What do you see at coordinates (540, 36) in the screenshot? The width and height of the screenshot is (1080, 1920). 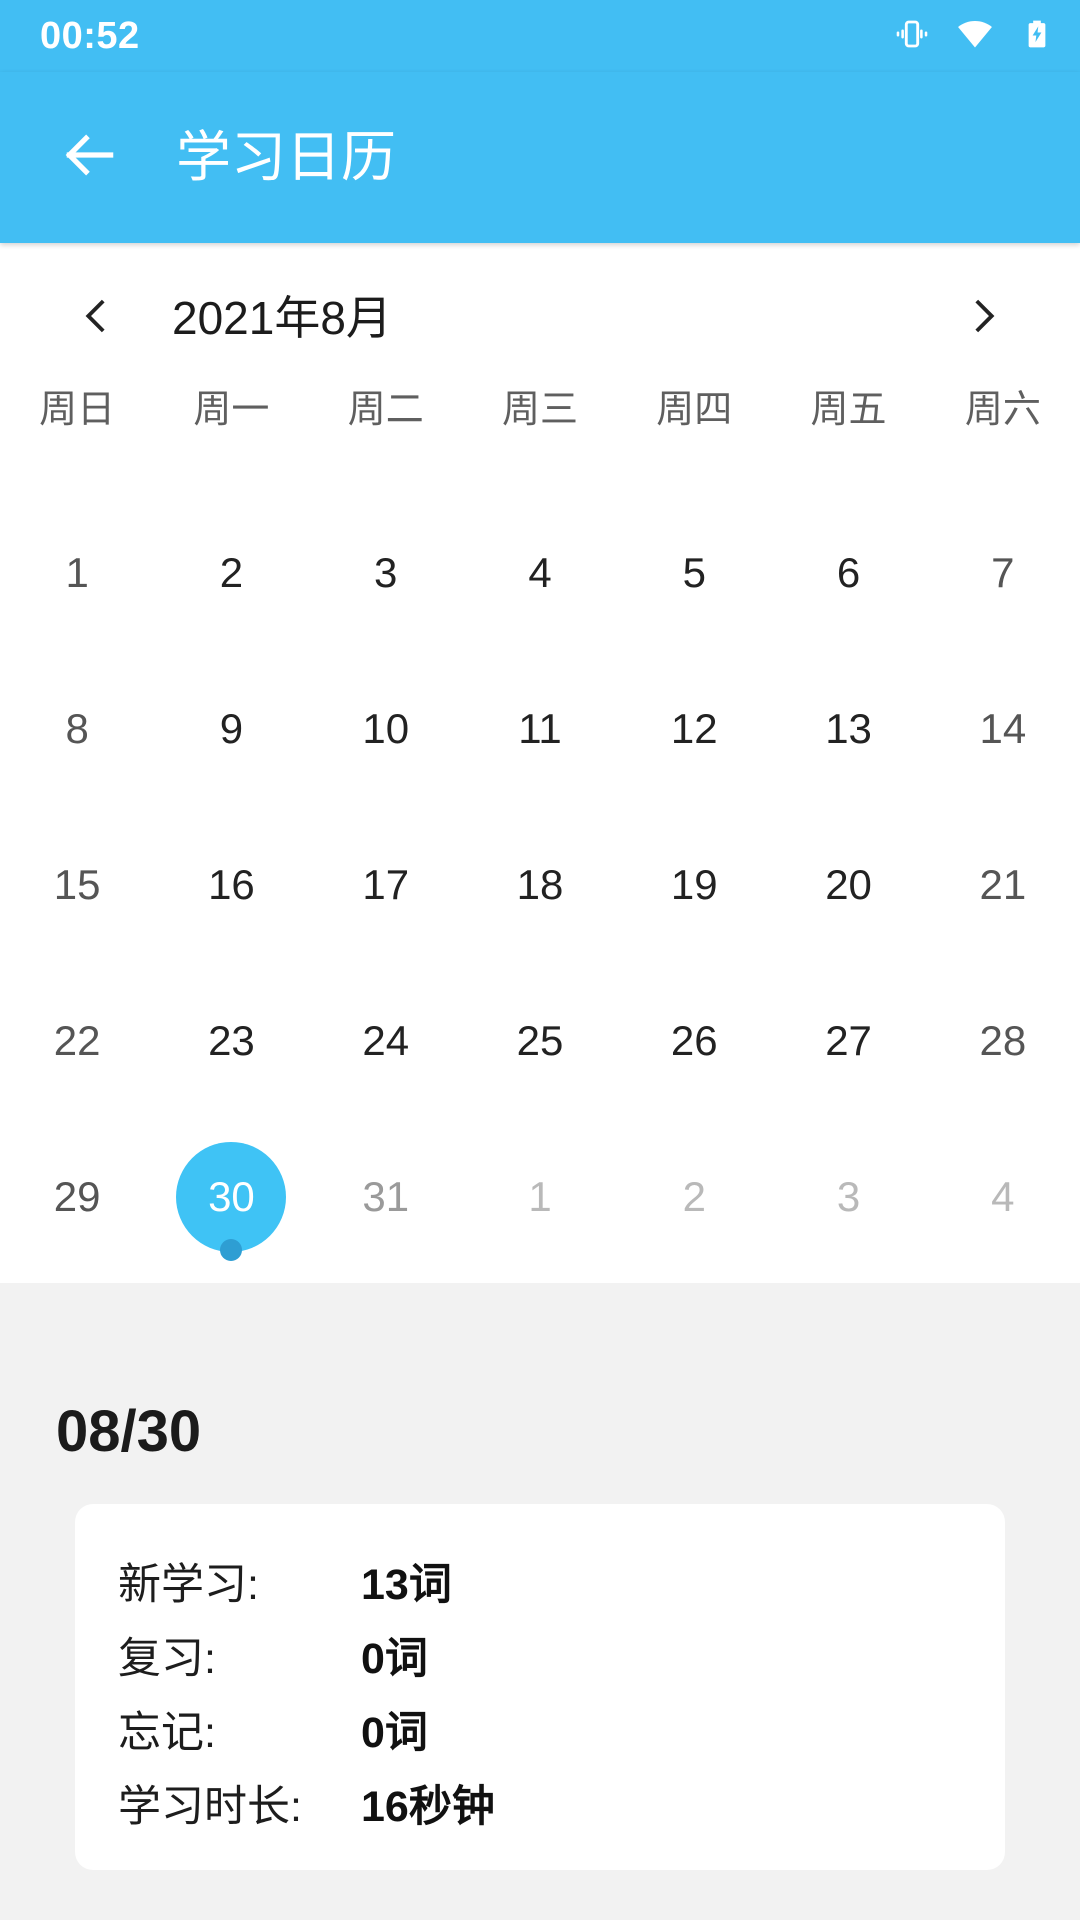 I see `status-bar: 00:52` at bounding box center [540, 36].